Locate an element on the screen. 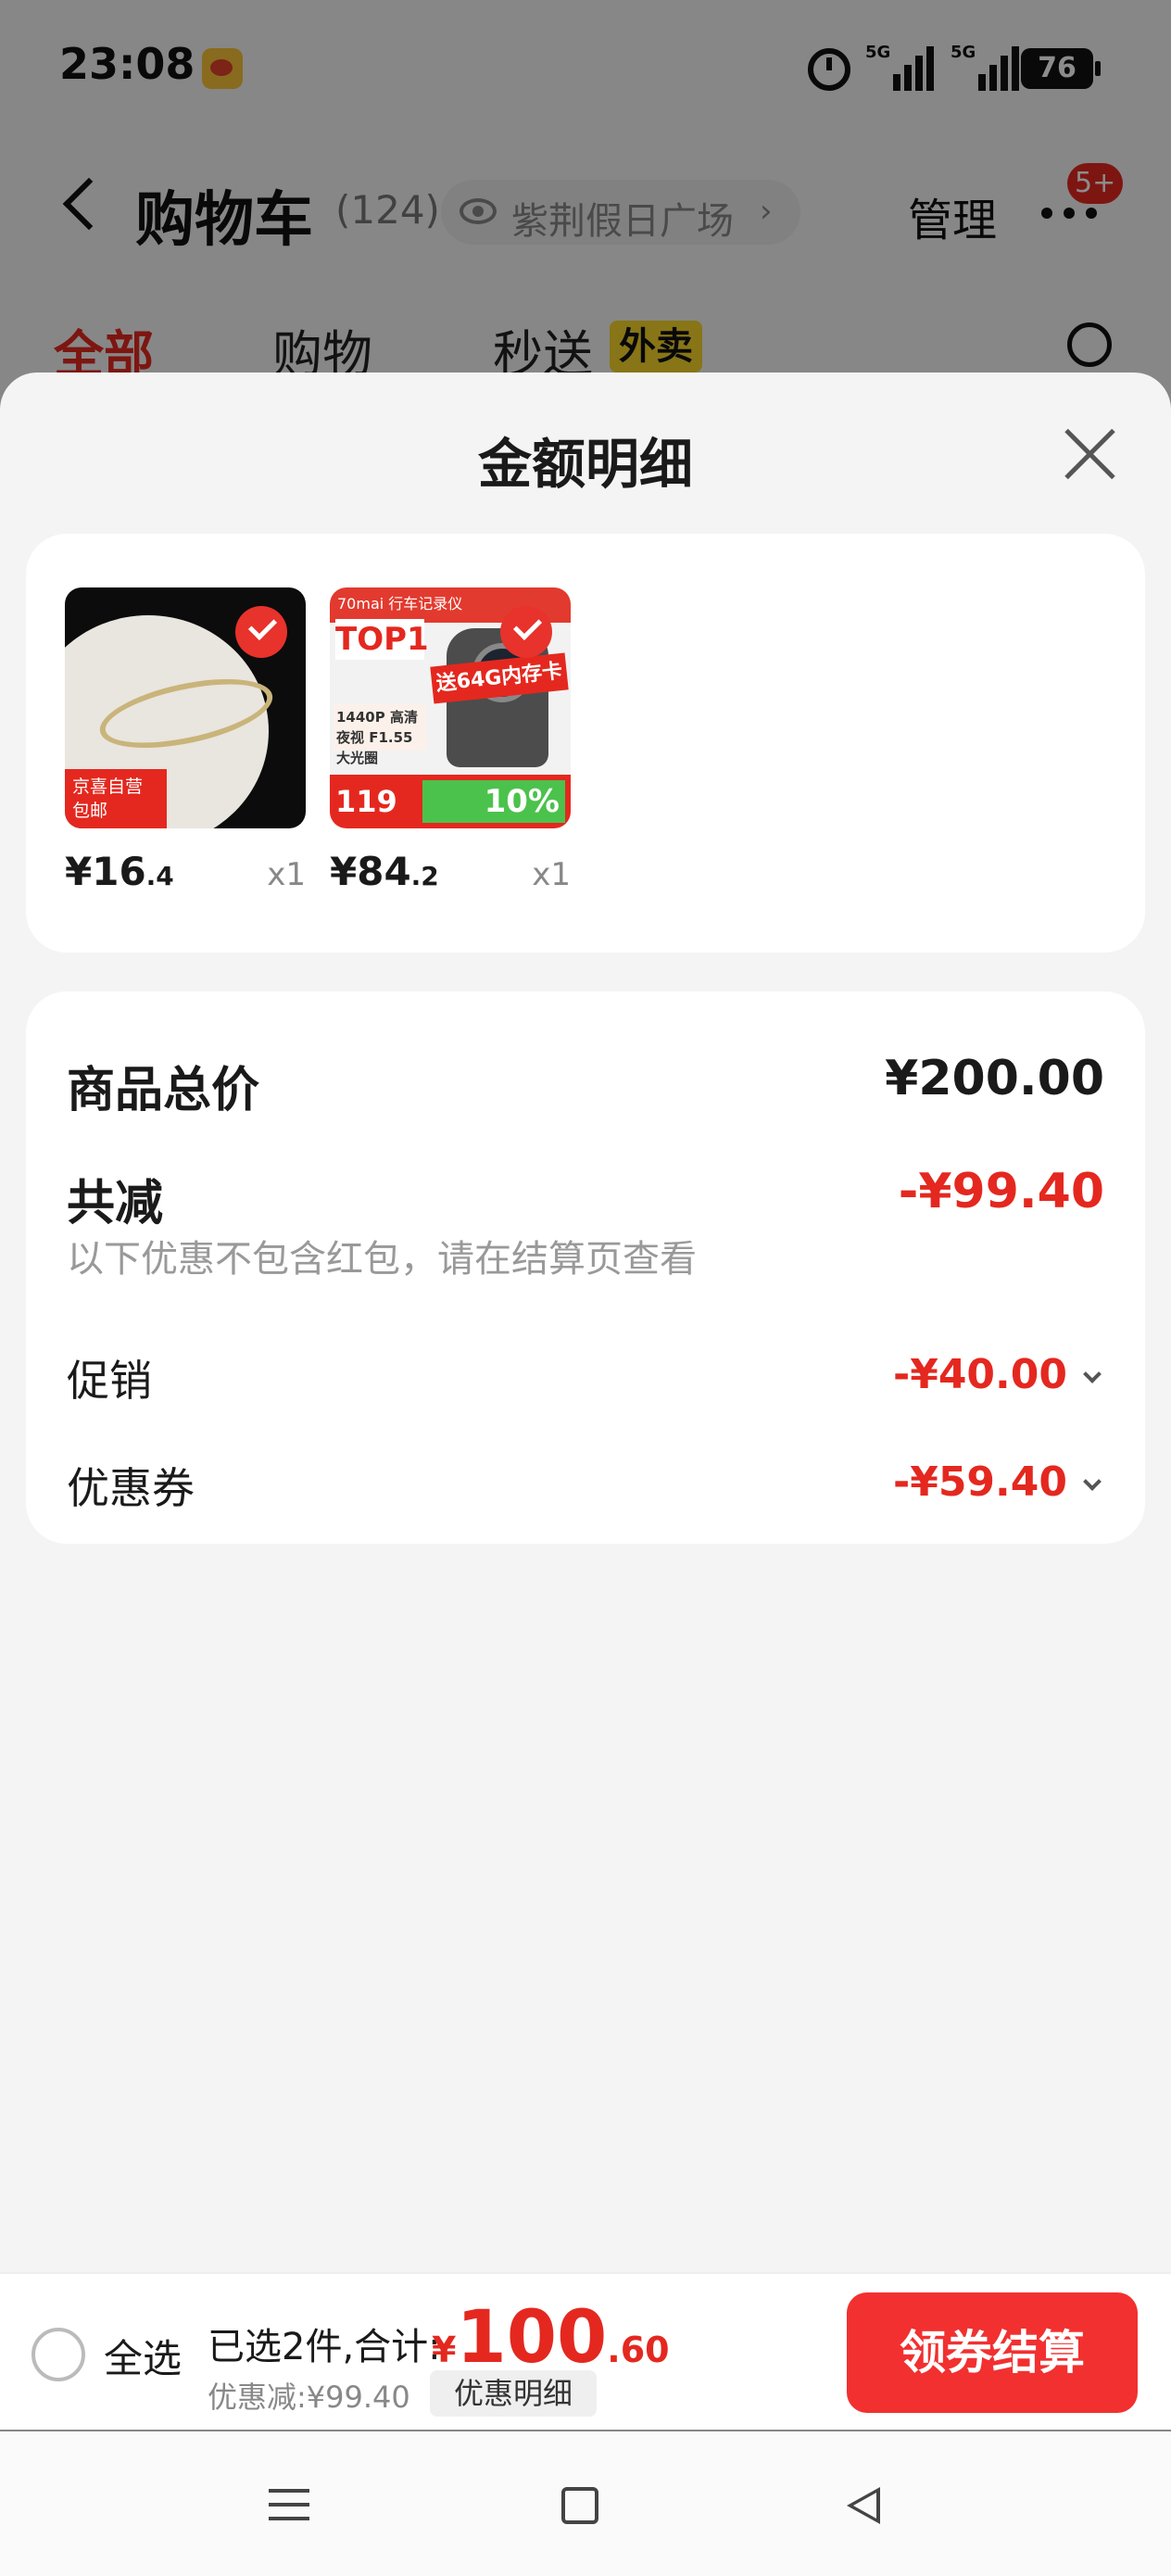  product-price: ¥16.4 is located at coordinates (119, 871).